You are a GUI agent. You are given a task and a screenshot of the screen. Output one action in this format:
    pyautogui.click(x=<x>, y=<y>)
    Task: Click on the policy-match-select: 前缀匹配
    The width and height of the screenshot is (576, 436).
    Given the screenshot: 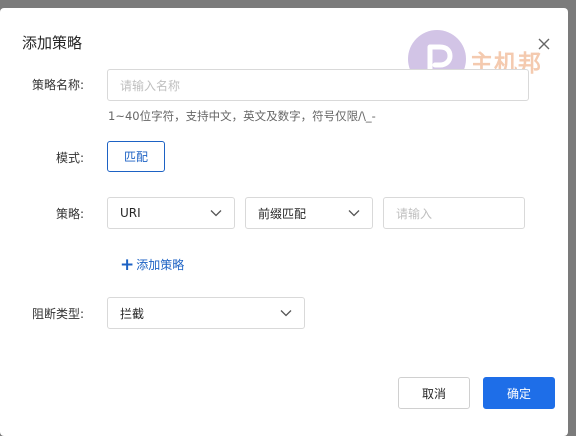 What is the action you would take?
    pyautogui.click(x=309, y=213)
    